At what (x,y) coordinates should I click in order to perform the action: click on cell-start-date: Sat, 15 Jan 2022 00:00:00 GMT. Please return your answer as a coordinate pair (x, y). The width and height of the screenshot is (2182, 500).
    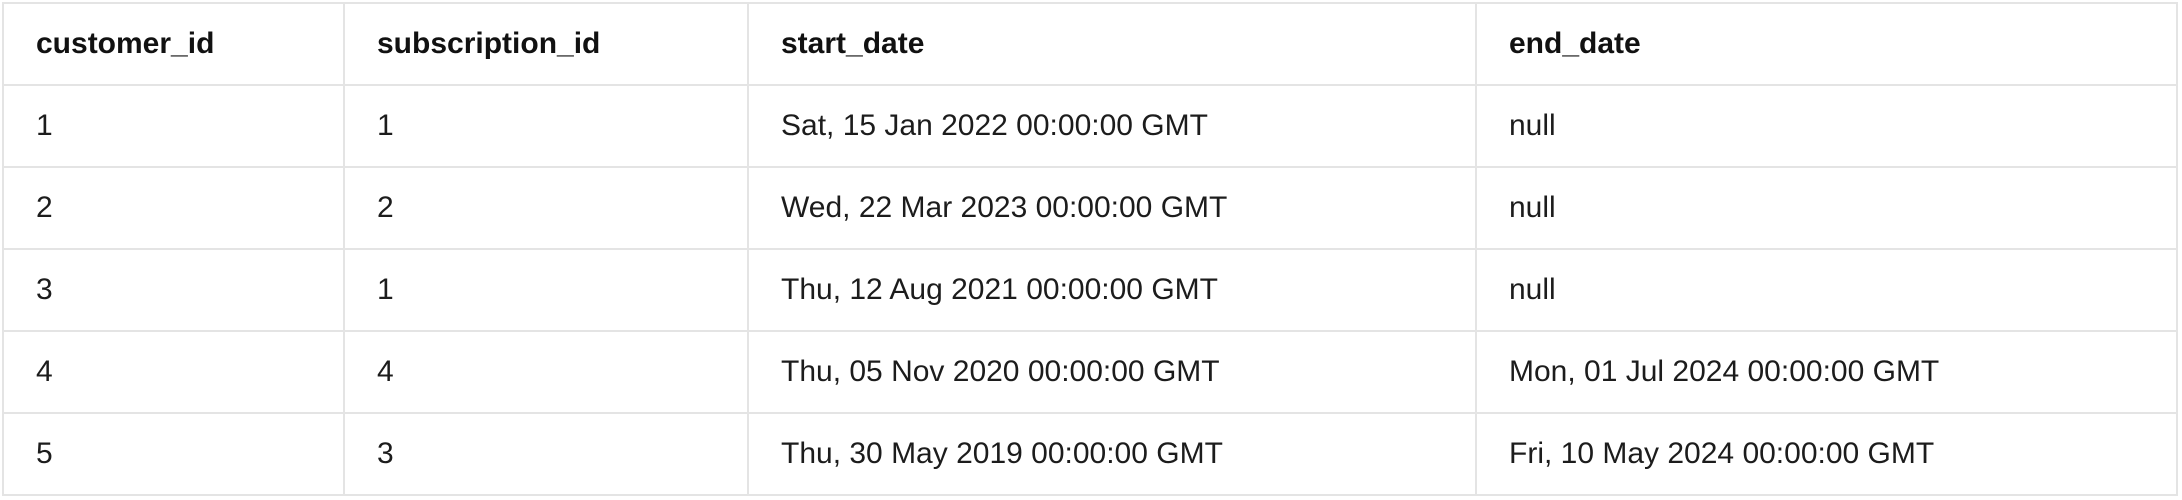
    Looking at the image, I should click on (1112, 126).